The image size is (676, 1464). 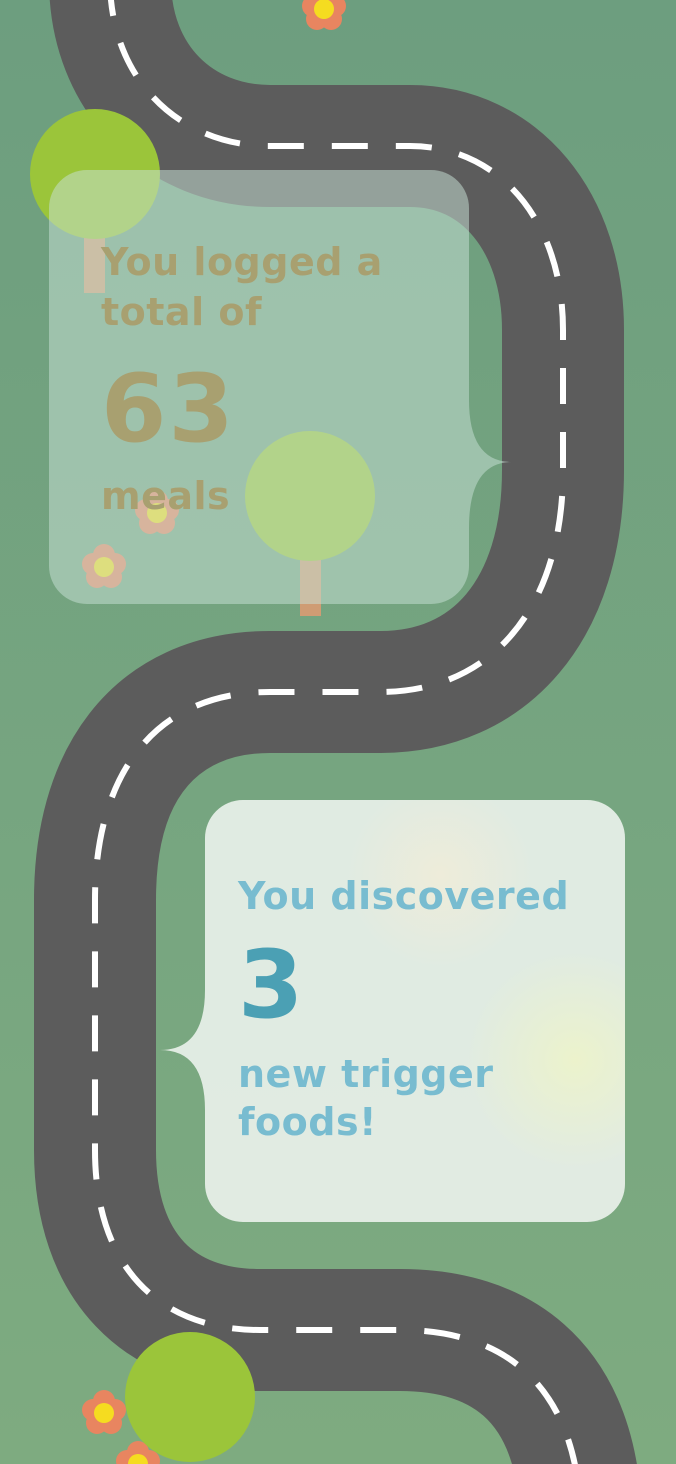 What do you see at coordinates (324, 15) in the screenshot?
I see `flower-icon` at bounding box center [324, 15].